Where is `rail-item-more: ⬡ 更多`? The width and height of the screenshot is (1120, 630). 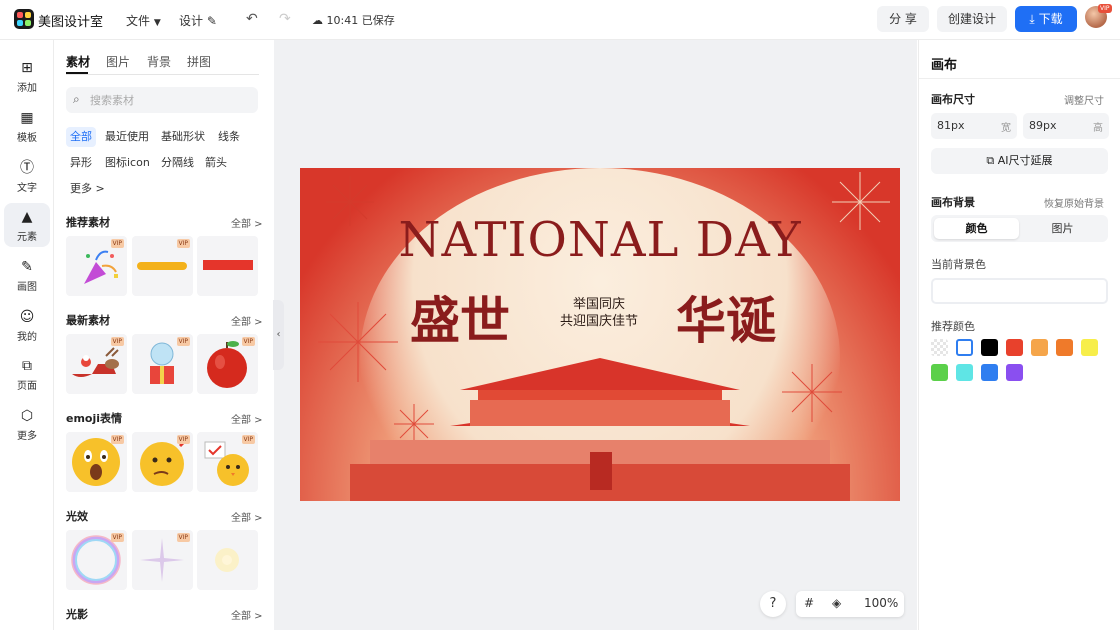 rail-item-more: ⬡ 更多 is located at coordinates (27, 424).